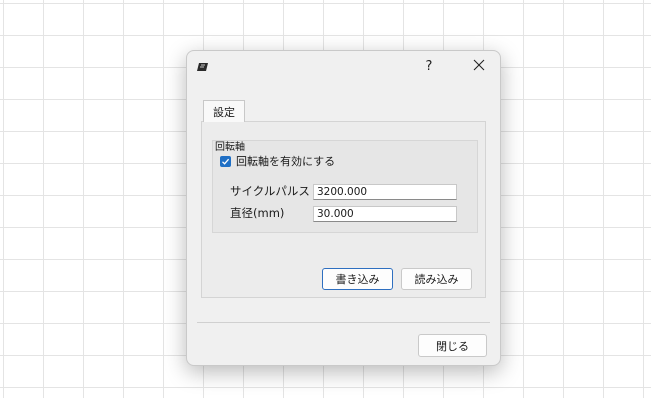 This screenshot has height=398, width=651. I want to click on write-button: 書き込み, so click(357, 279).